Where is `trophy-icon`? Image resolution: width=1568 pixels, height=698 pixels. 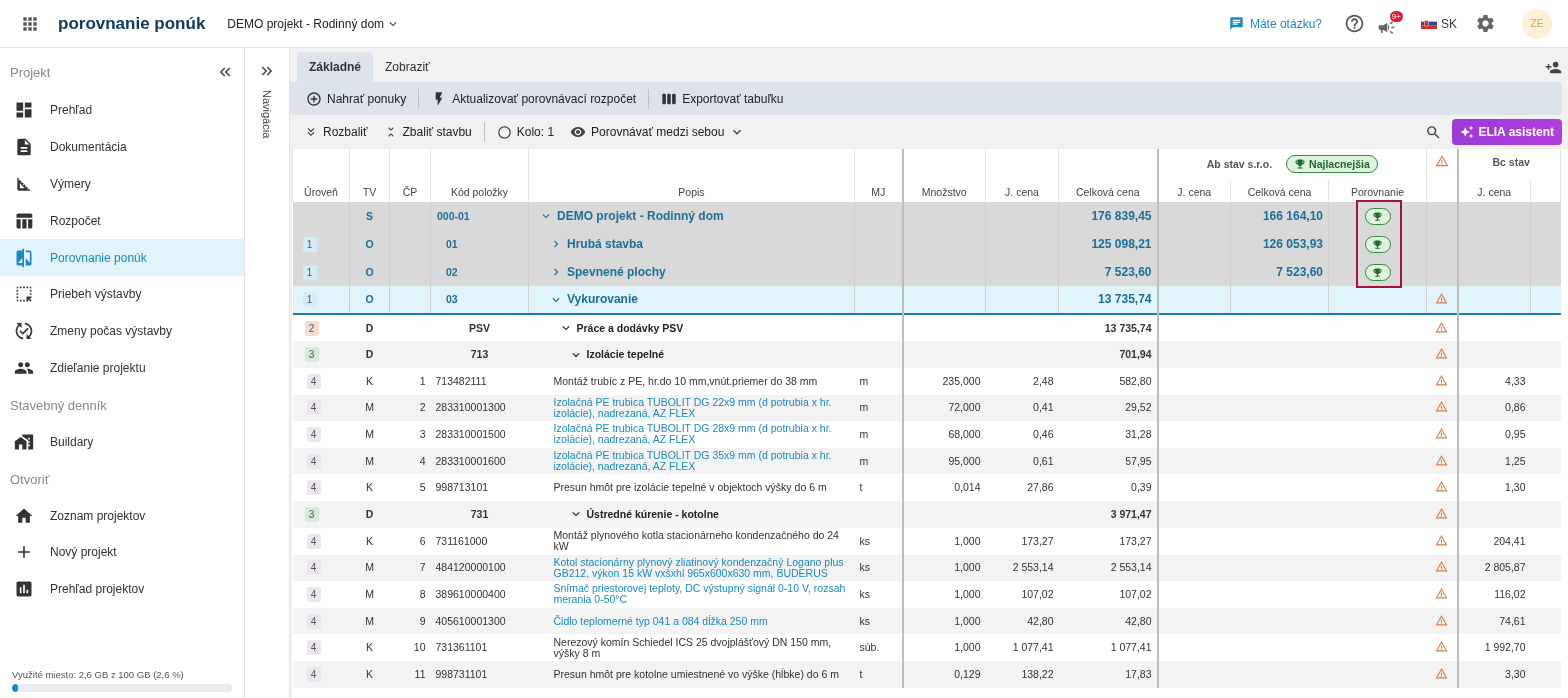 trophy-icon is located at coordinates (1377, 216).